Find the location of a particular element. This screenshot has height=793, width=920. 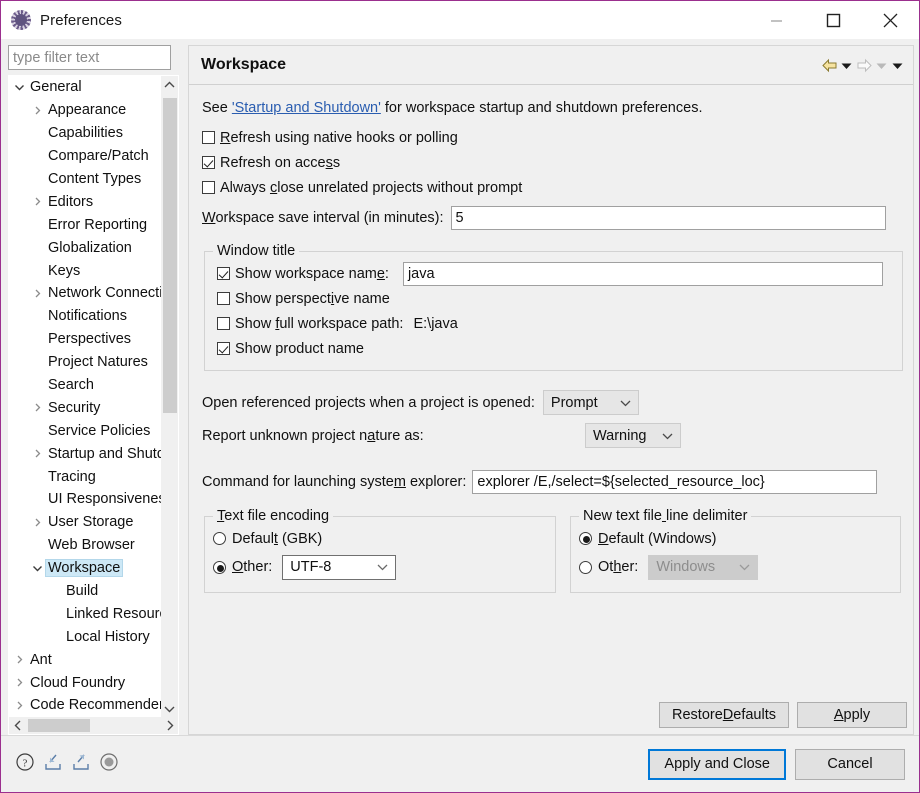

tree-item-code-recommenders: Code Recommenders is located at coordinates (93, 705).